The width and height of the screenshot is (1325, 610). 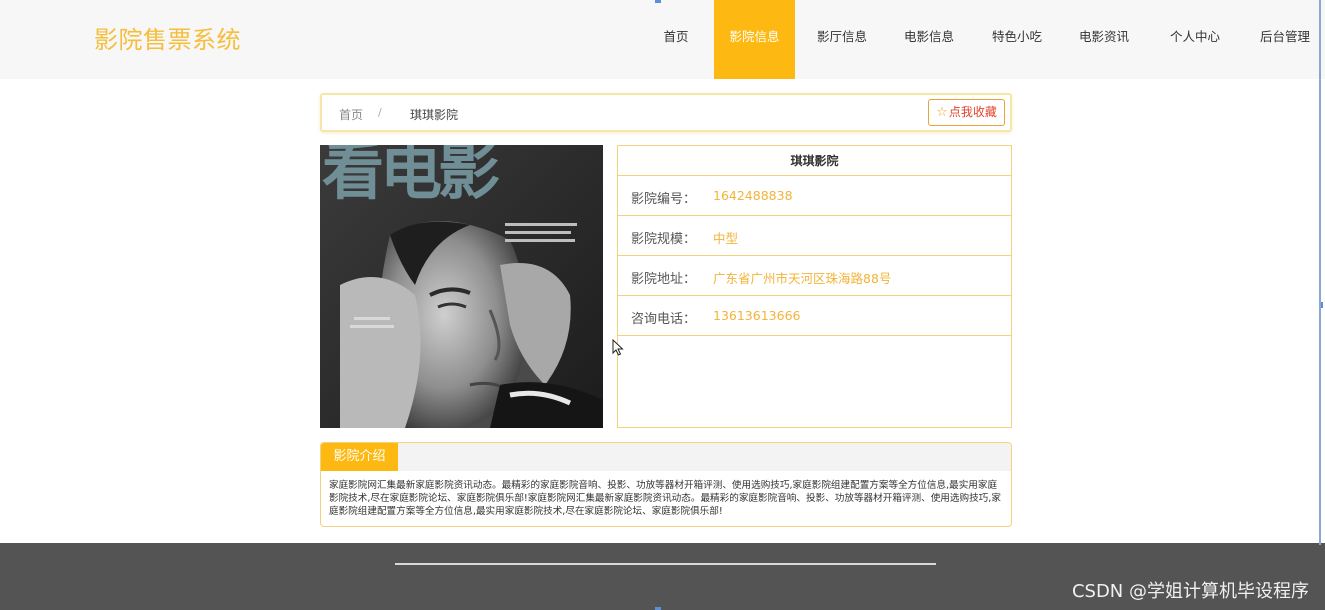 What do you see at coordinates (662, 576) in the screenshot?
I see `footer: CSDN @学姐计算机毕设程序` at bounding box center [662, 576].